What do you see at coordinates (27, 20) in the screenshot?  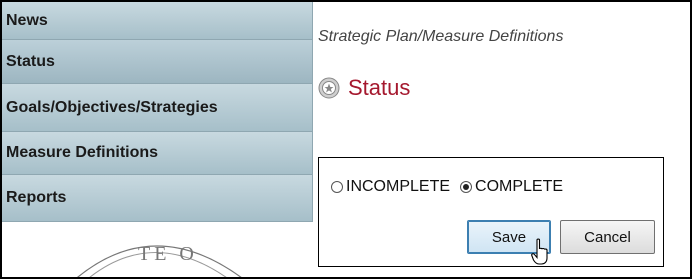 I see `sidebar-item-label: News` at bounding box center [27, 20].